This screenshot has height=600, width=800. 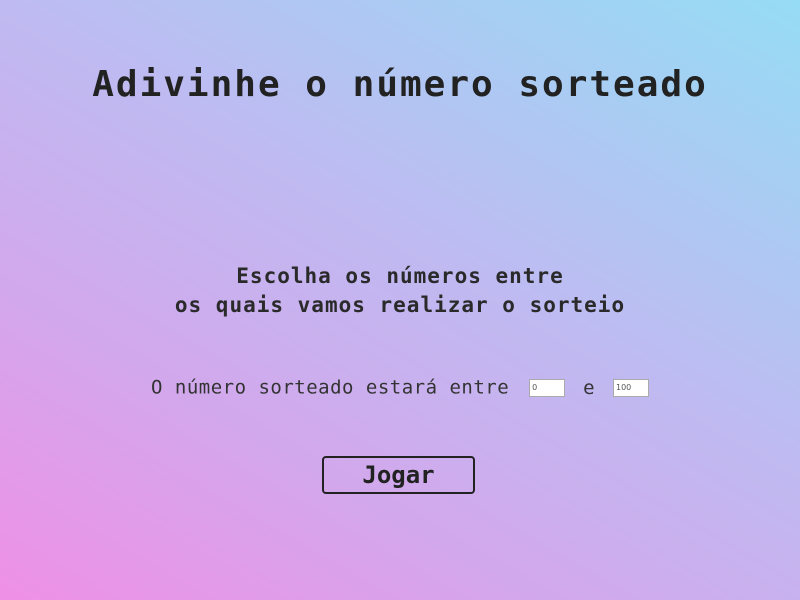 What do you see at coordinates (630, 387) in the screenshot?
I see `max-number-input` at bounding box center [630, 387].